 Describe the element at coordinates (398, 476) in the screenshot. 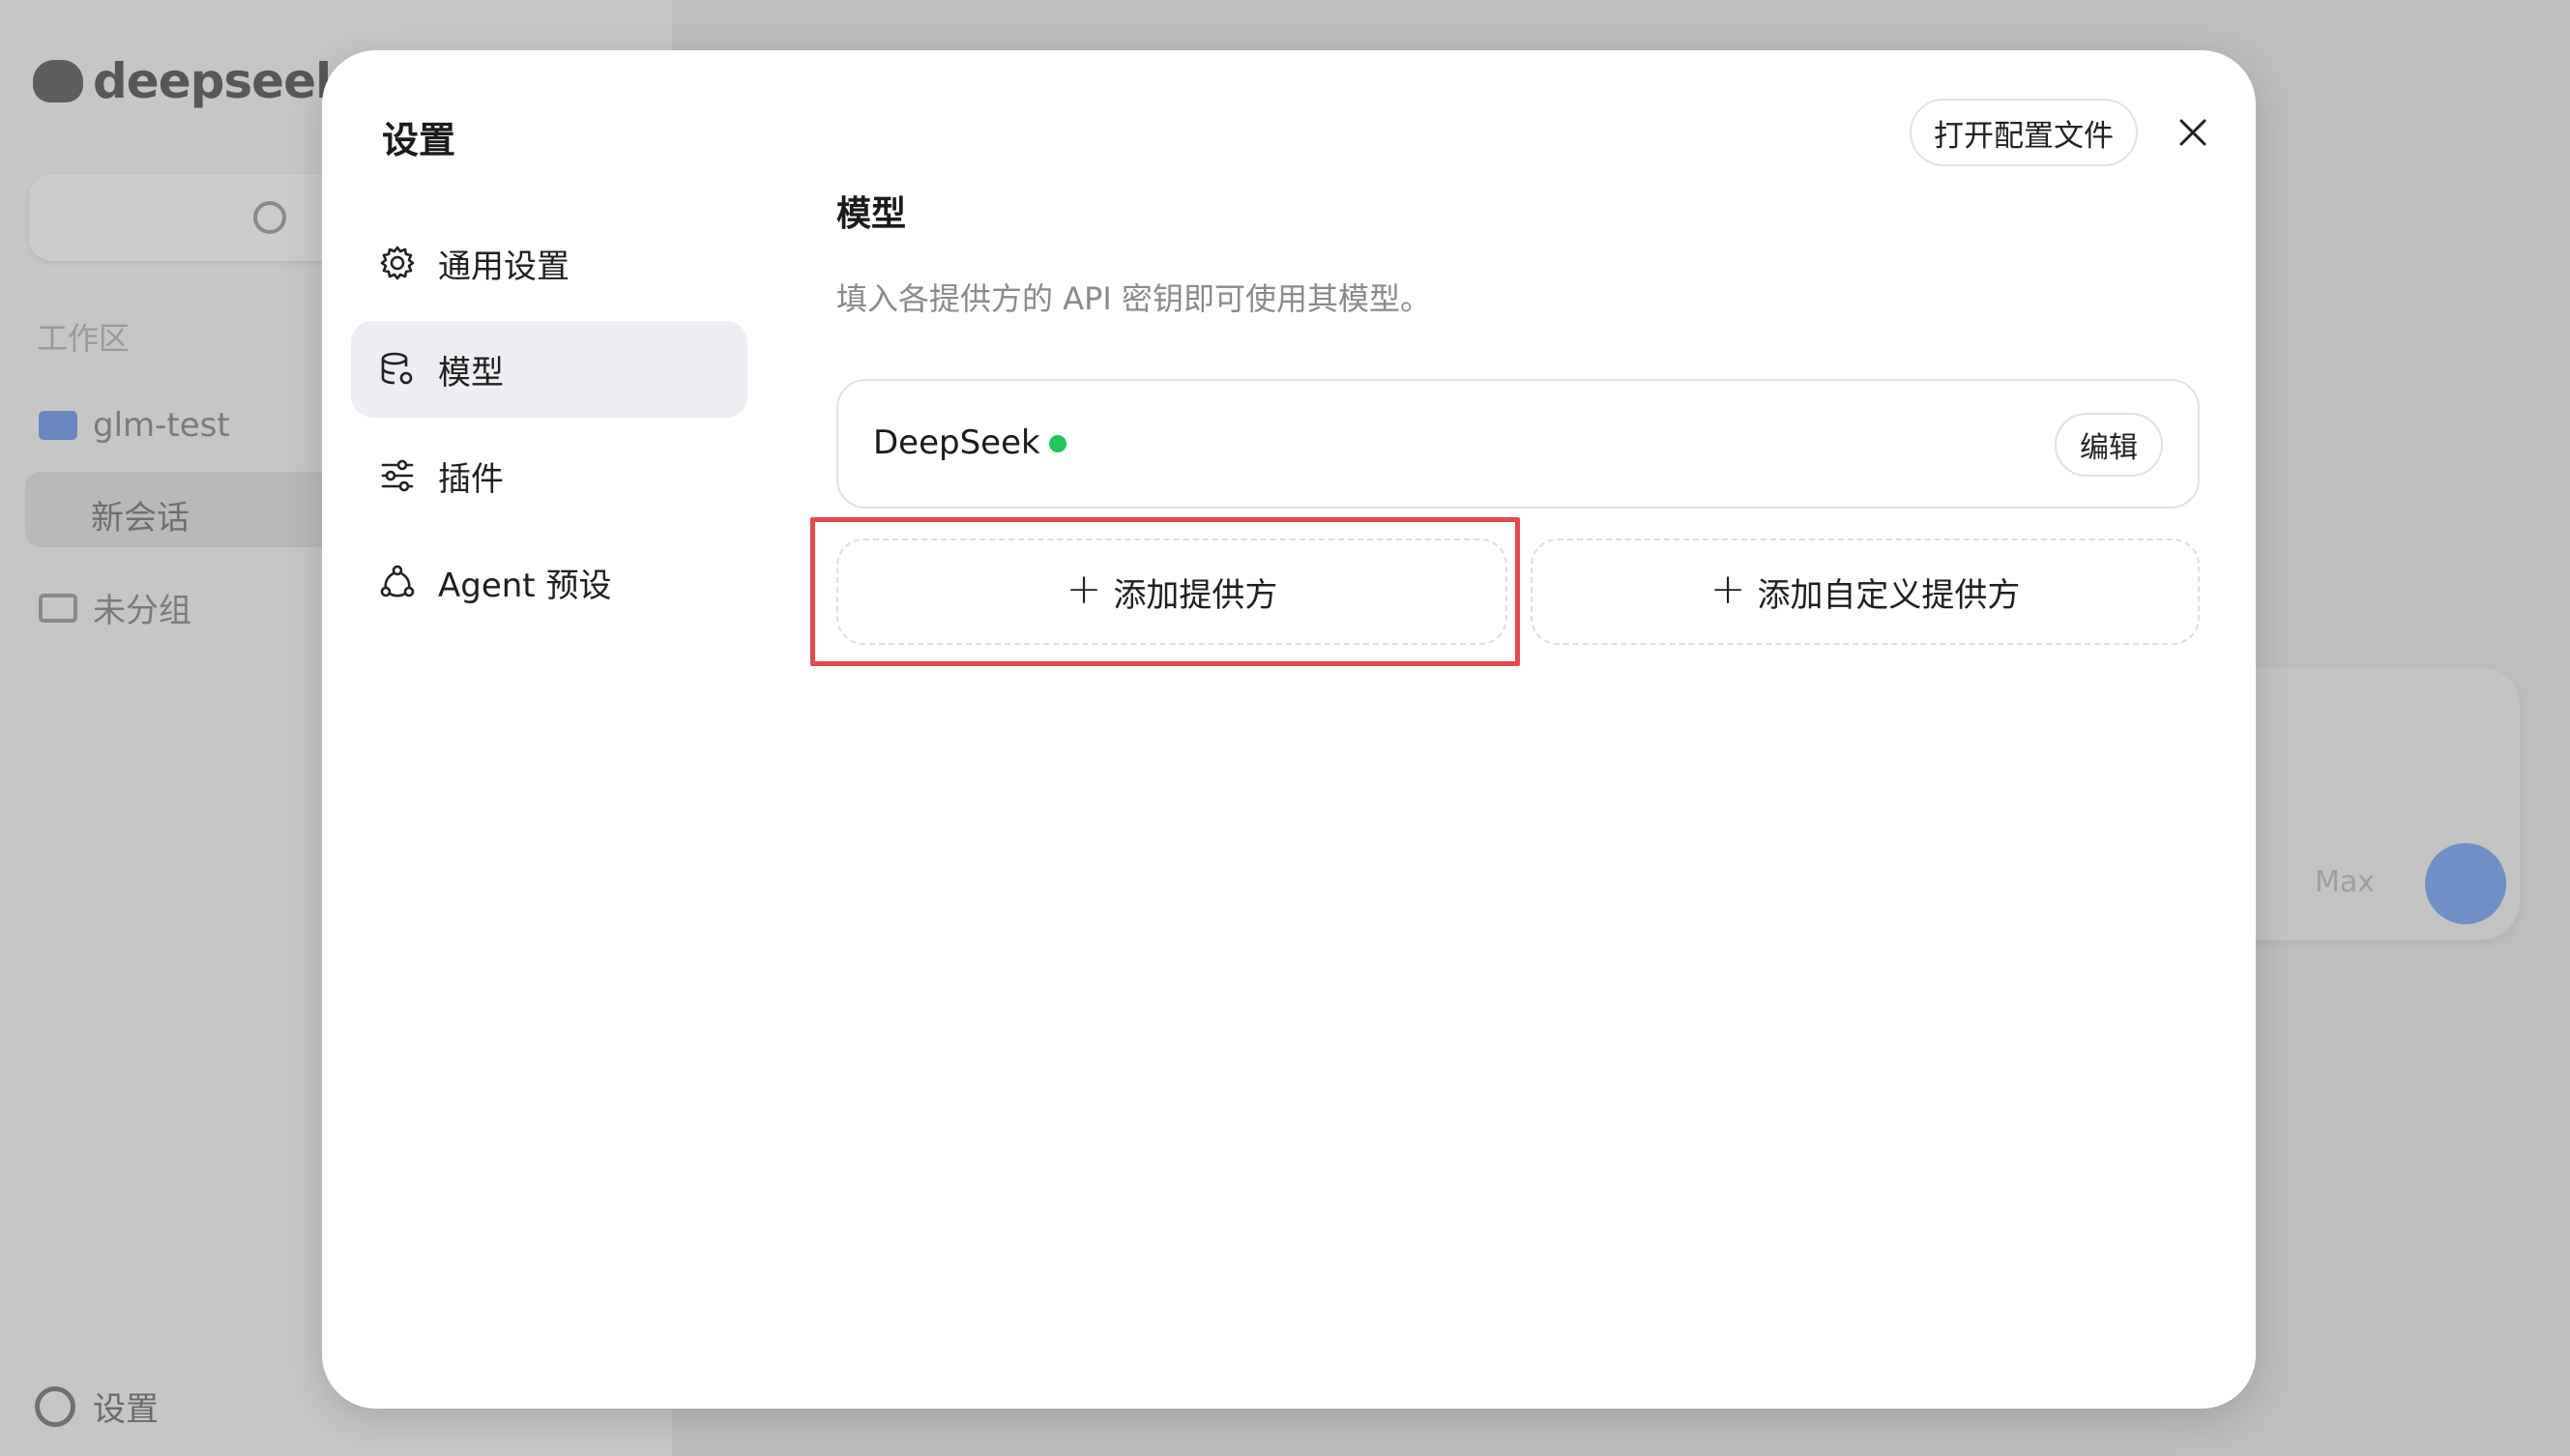

I see `sliders-icon` at that location.